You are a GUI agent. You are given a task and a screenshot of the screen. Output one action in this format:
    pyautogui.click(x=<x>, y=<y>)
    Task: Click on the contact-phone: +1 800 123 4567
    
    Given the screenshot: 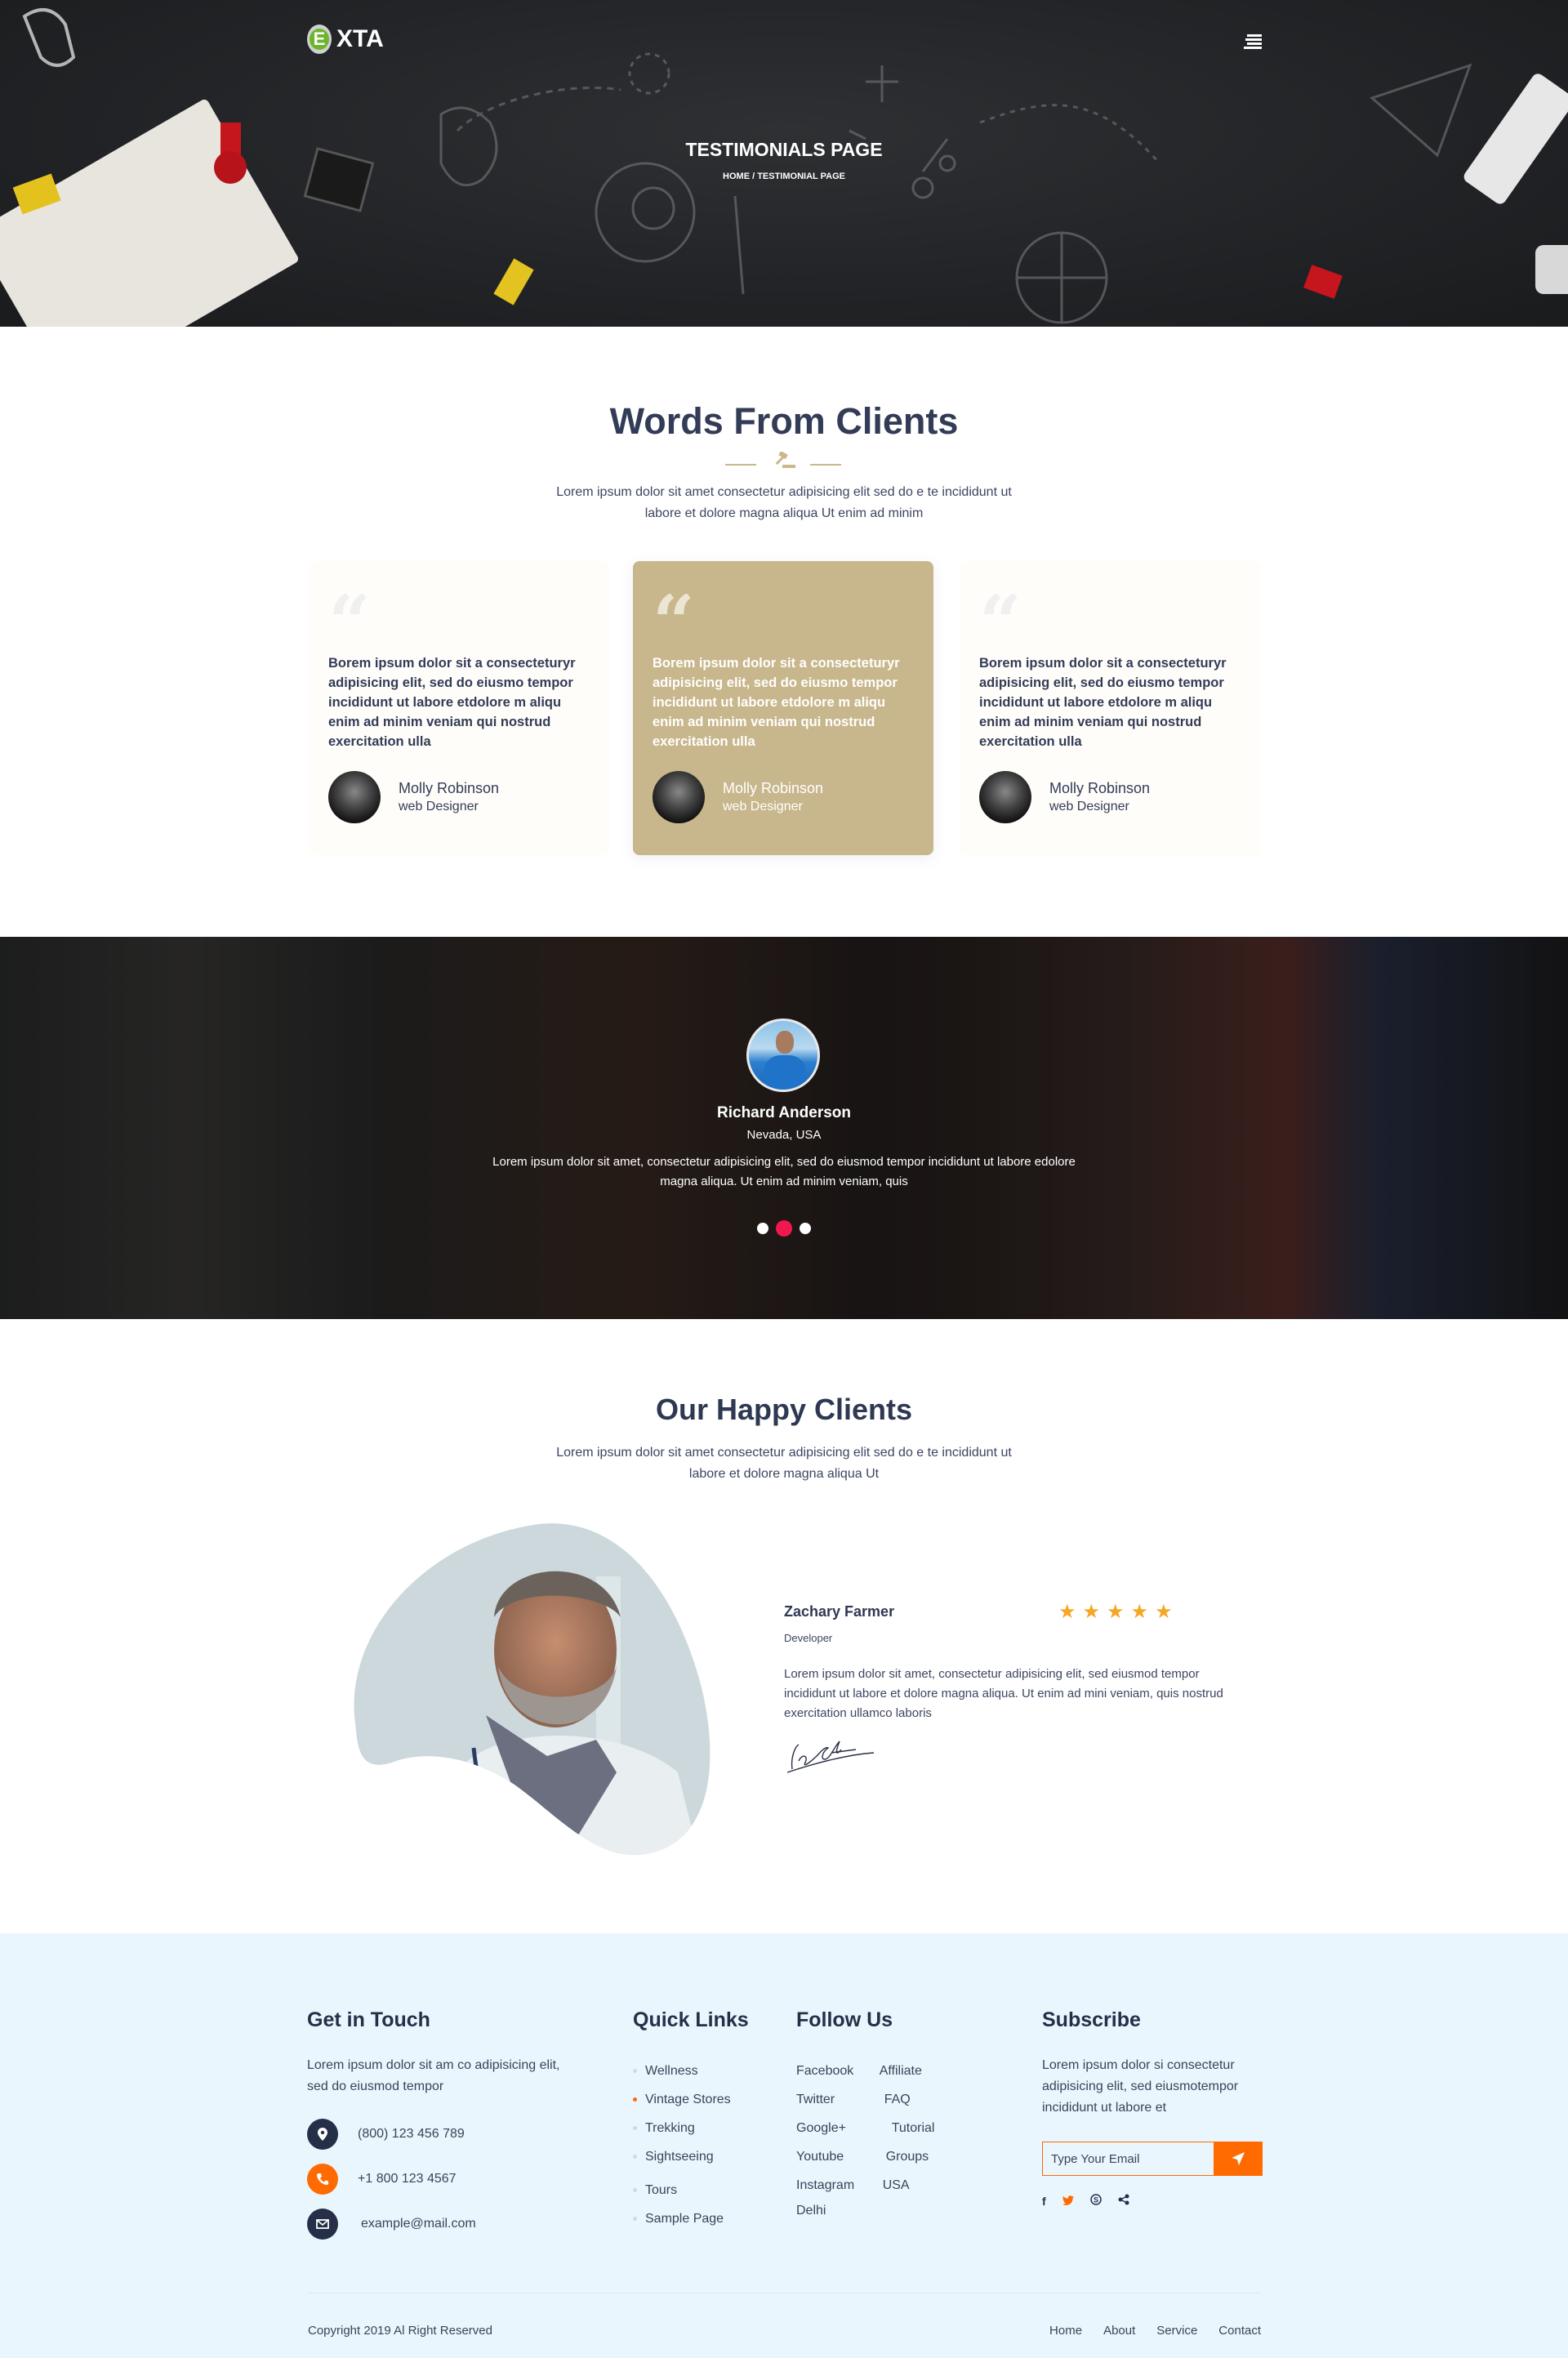 What is the action you would take?
    pyautogui.click(x=438, y=2179)
    